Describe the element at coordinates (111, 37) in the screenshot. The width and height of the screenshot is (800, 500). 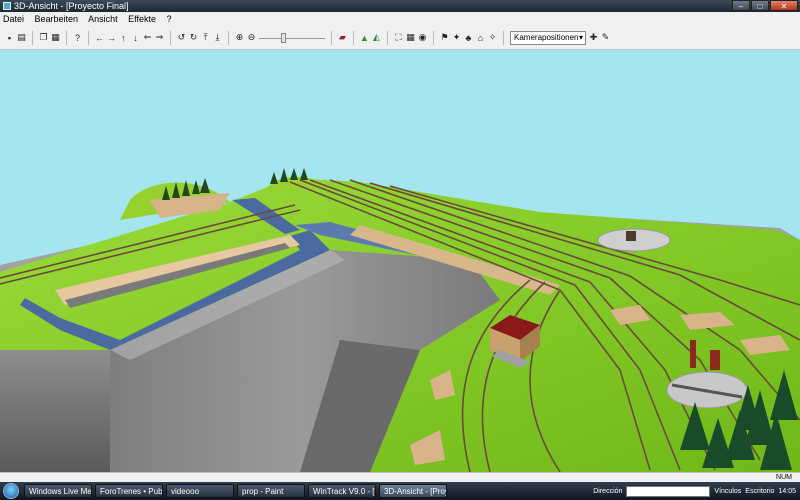
I see `arrow-right-icon: →` at that location.